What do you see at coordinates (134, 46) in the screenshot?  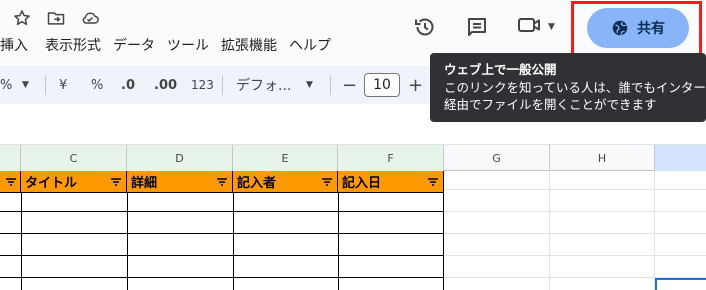 I see `menu-data: データ` at bounding box center [134, 46].